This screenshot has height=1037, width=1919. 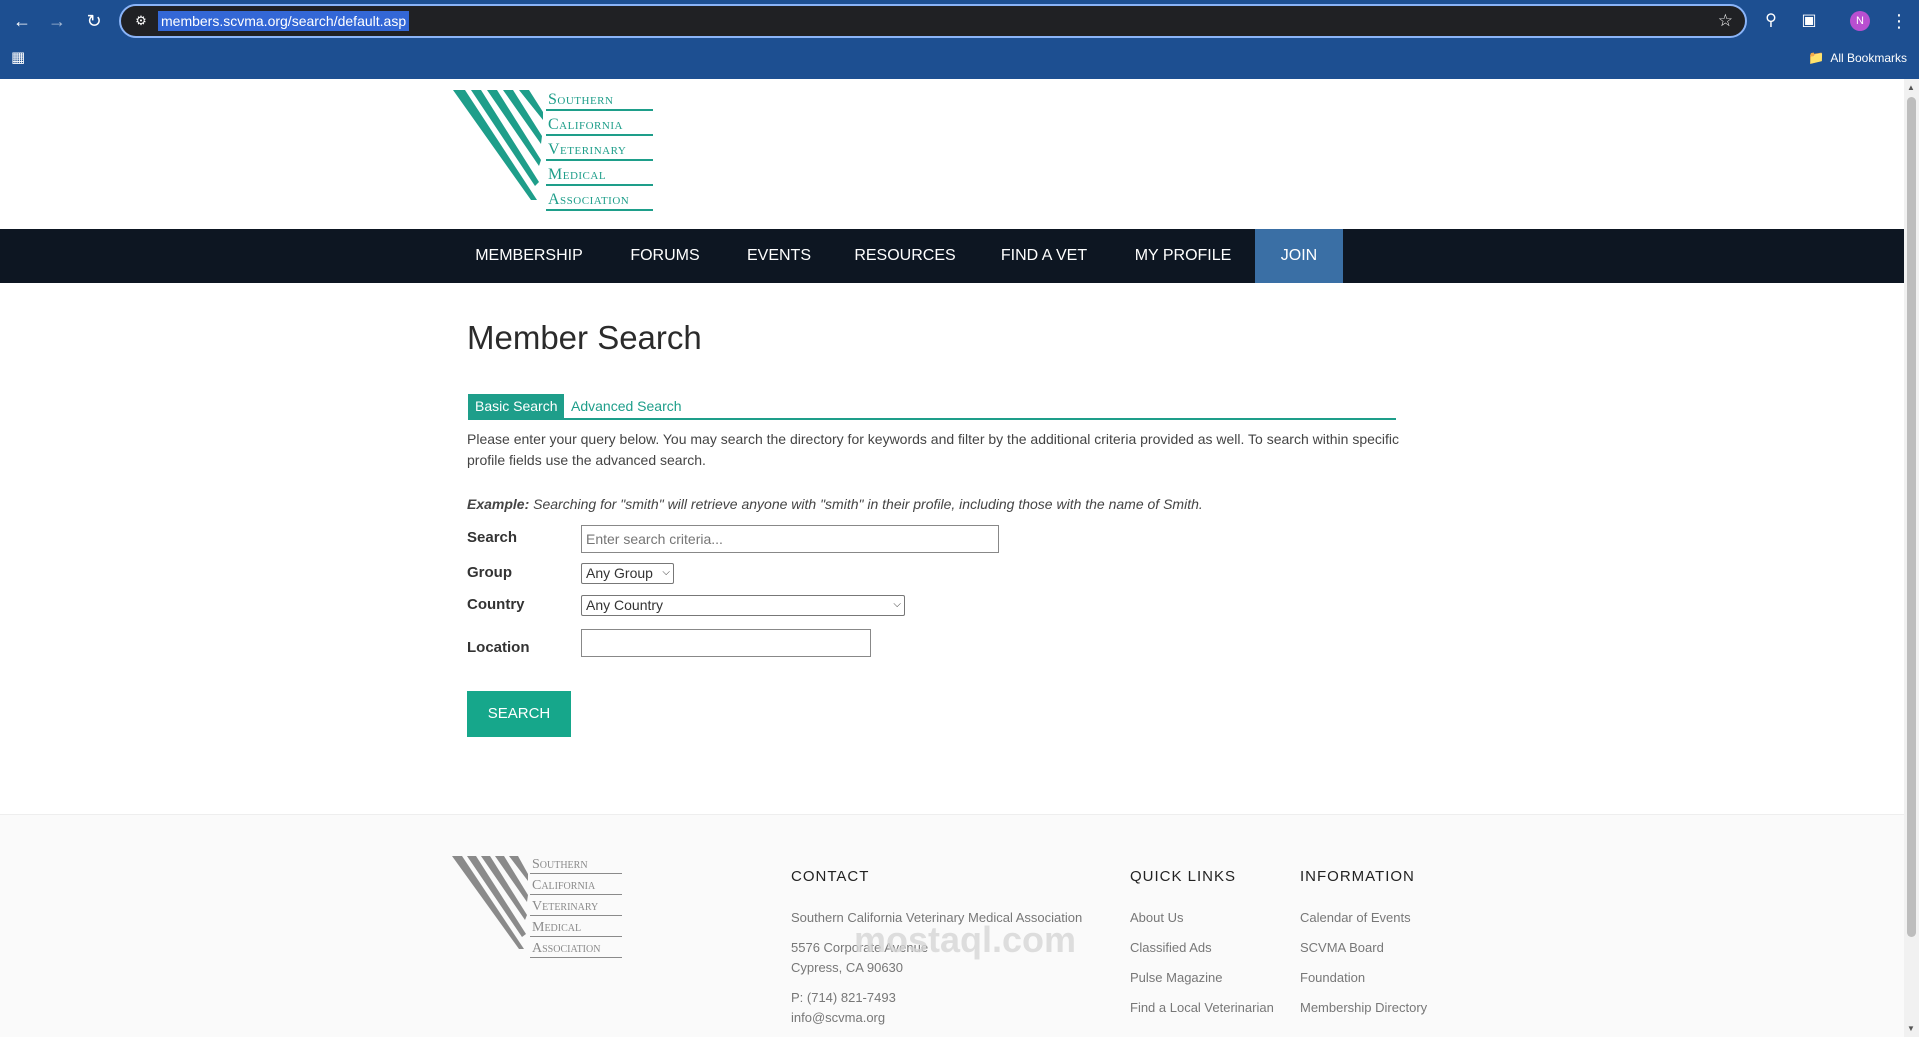 I want to click on footer-link-about-us: About Us, so click(x=1156, y=917).